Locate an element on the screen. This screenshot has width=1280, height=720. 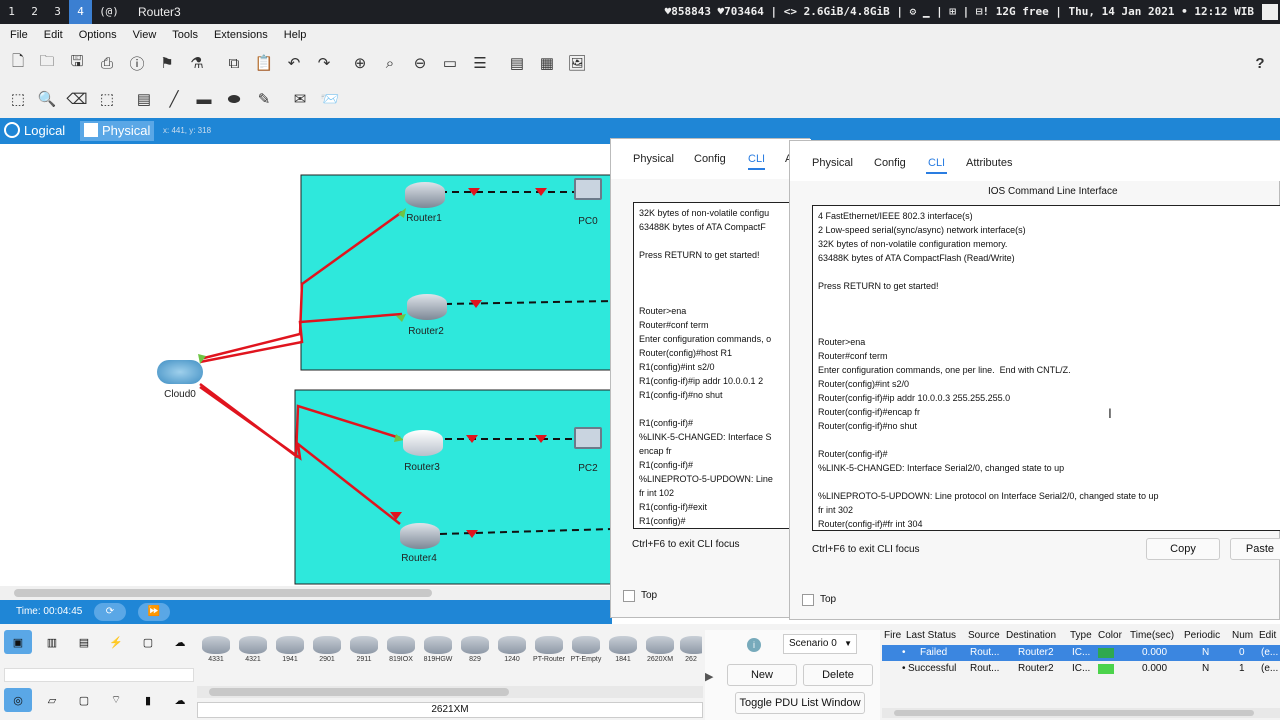
col-fire: Fire is located at coordinates (892, 636).